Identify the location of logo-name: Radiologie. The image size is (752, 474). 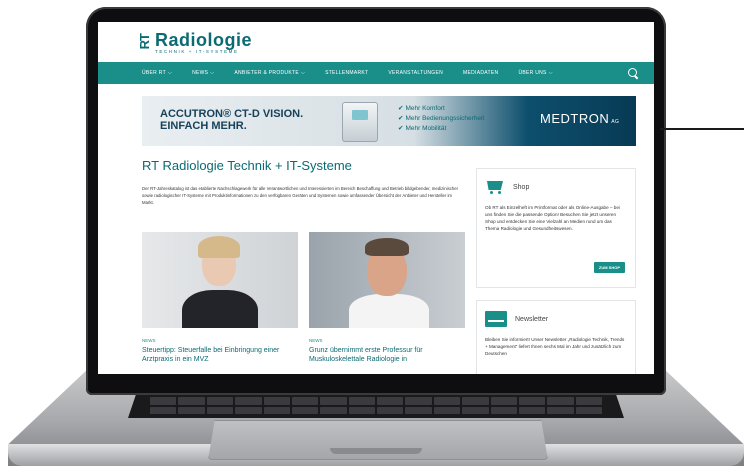
(204, 39).